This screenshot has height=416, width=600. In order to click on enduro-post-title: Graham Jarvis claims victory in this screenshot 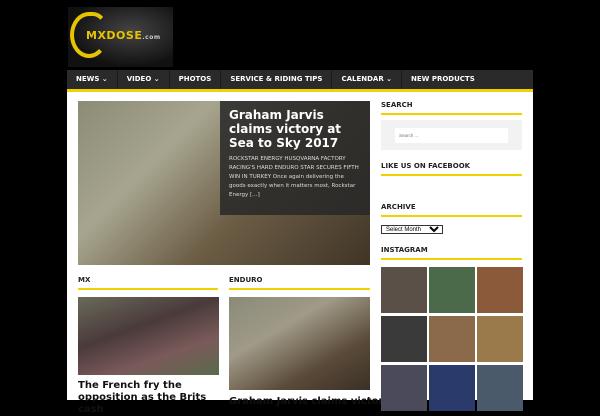, I will do `click(309, 402)`.